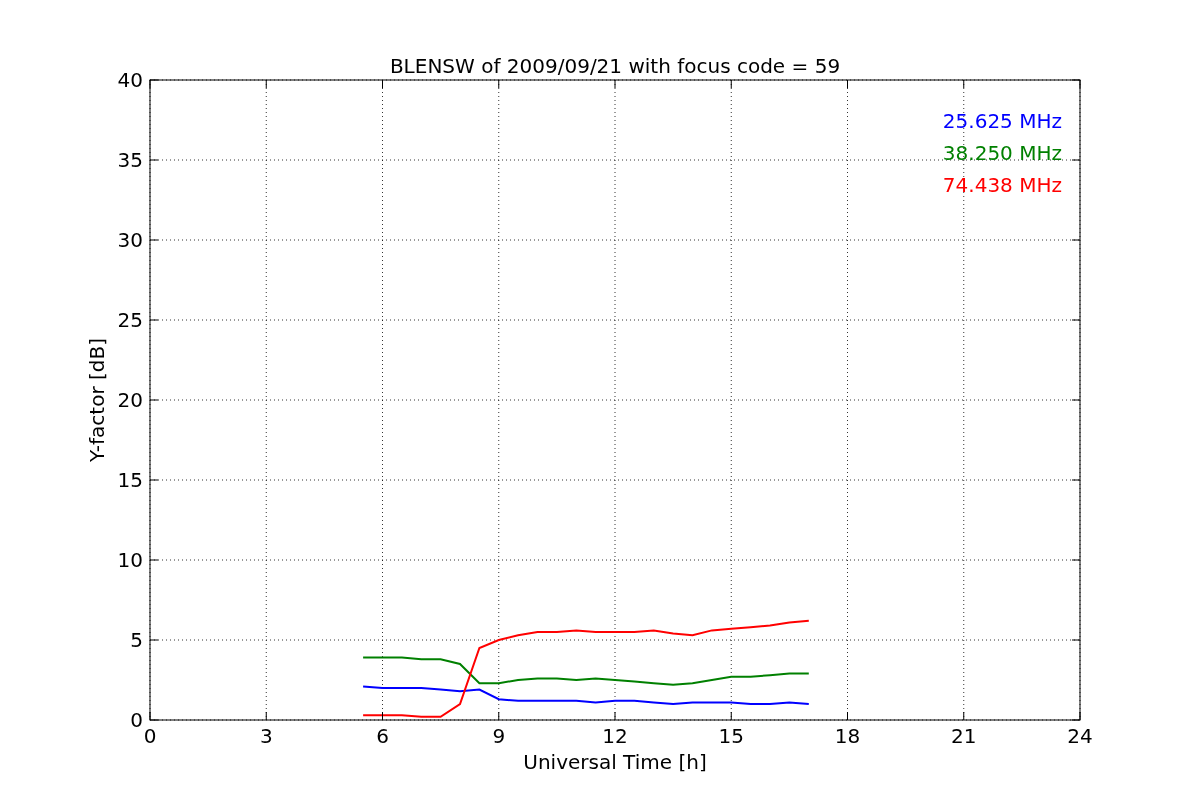 The width and height of the screenshot is (1200, 800). I want to click on y-tick-label: 40, so click(130, 80).